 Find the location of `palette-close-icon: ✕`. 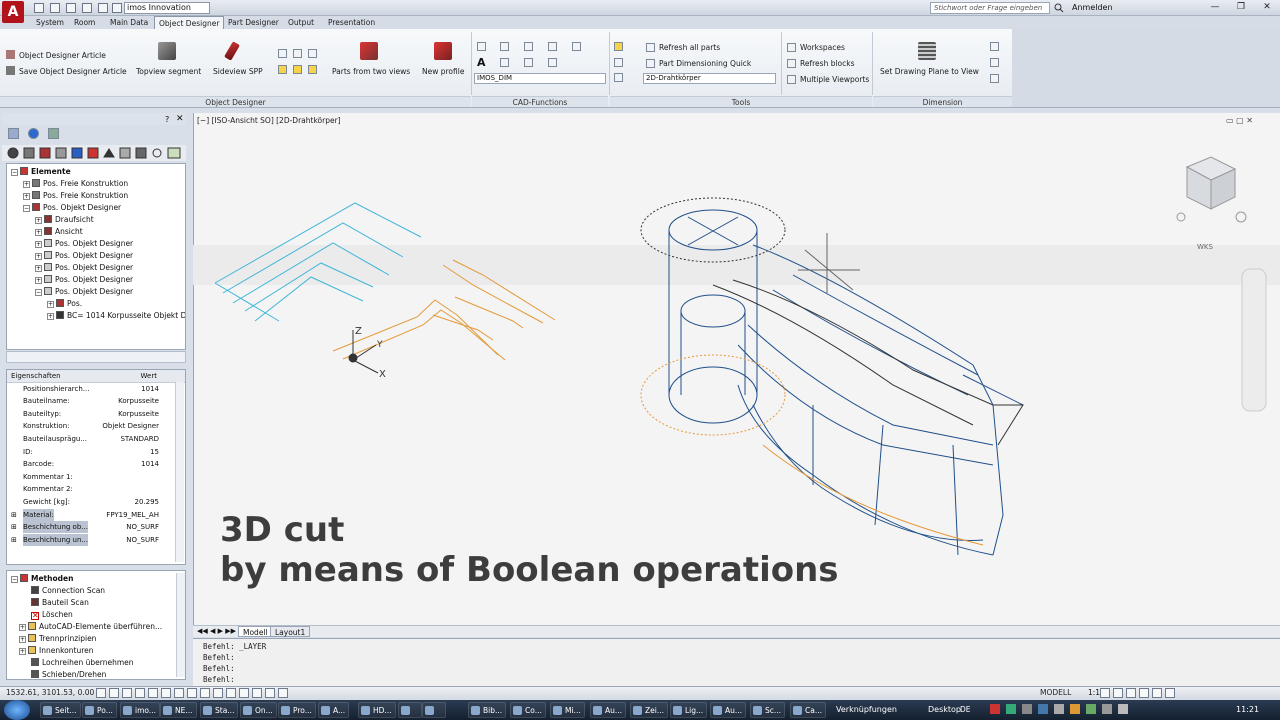

palette-close-icon: ✕ is located at coordinates (180, 119).